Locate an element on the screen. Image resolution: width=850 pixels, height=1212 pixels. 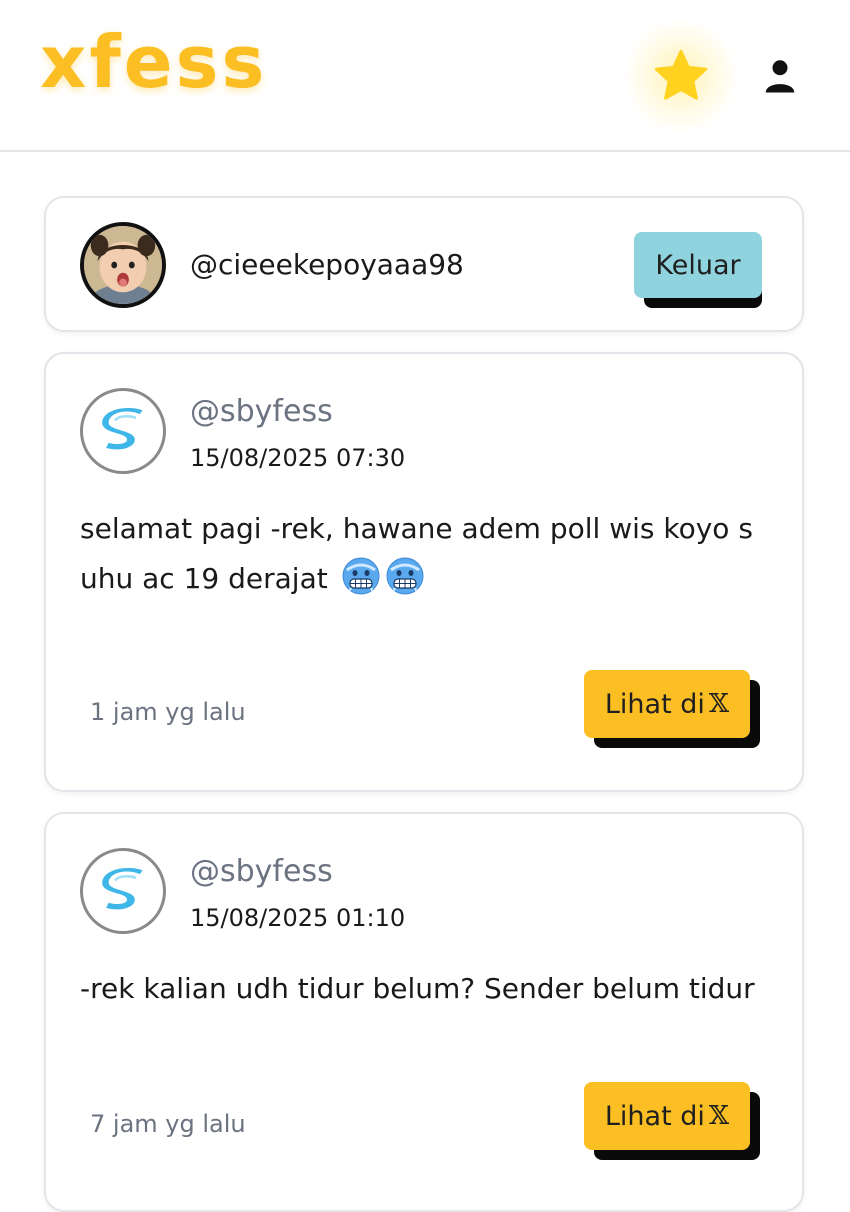
username: @cieeekepoyaaa98 is located at coordinates (327, 264).